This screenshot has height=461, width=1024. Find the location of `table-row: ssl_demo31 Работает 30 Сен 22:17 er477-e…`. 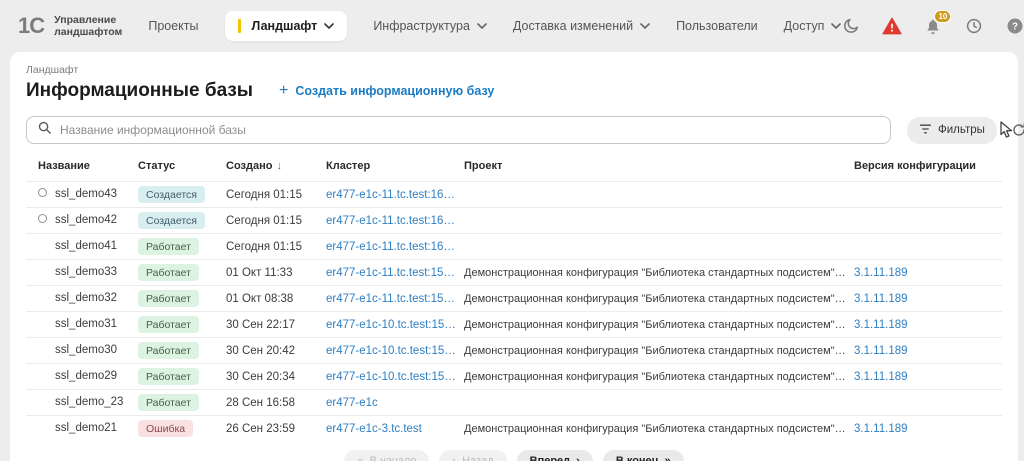

table-row: ssl_demo31 Работает 30 Сен 22:17 er477-e… is located at coordinates (514, 324).